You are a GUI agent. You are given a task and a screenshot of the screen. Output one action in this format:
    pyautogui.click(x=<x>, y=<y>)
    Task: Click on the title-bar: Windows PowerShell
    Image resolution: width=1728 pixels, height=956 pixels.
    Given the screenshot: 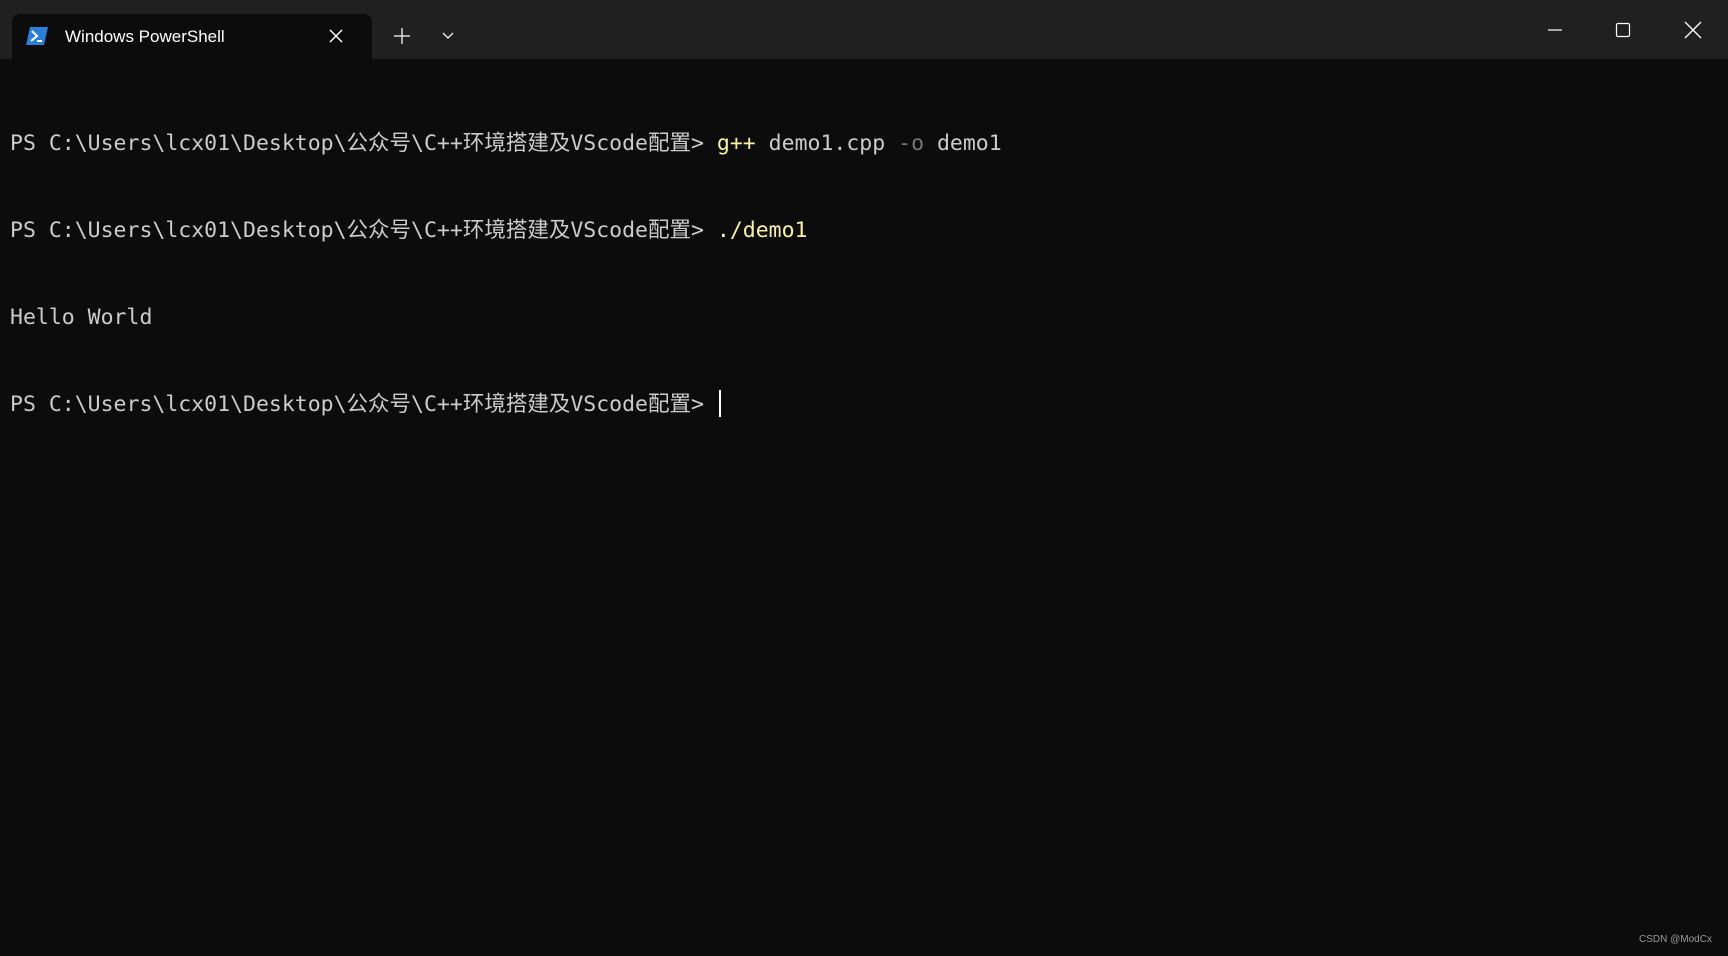 What is the action you would take?
    pyautogui.click(x=864, y=29)
    